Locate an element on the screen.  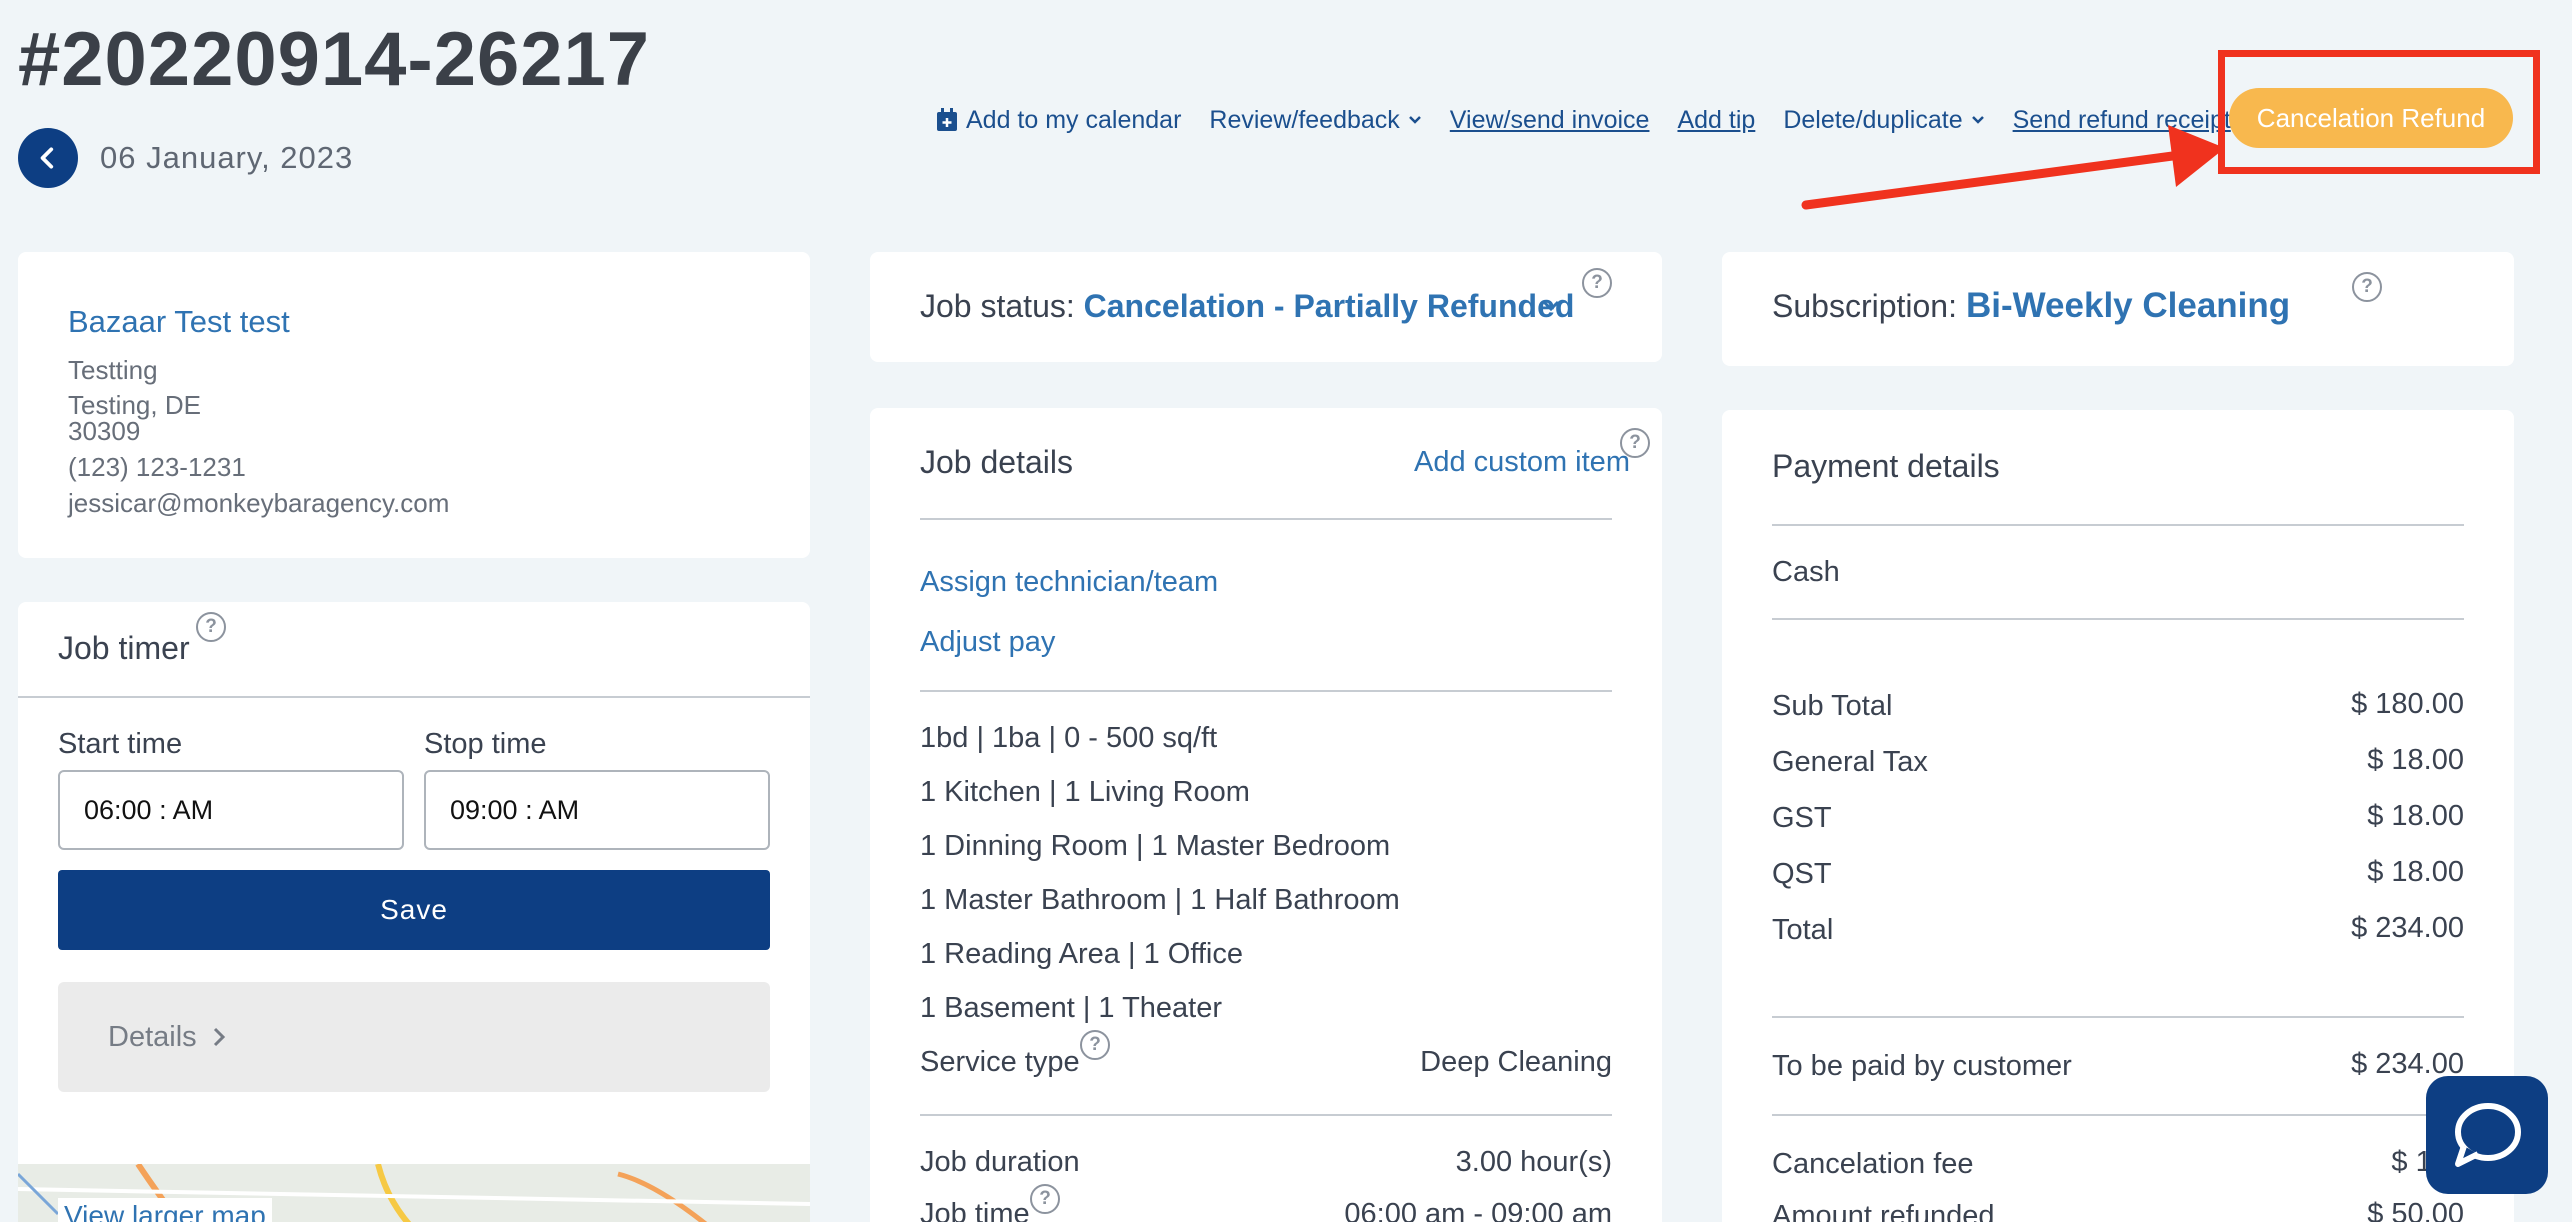
subtotal-value: $ 180.00 is located at coordinates (2407, 704).